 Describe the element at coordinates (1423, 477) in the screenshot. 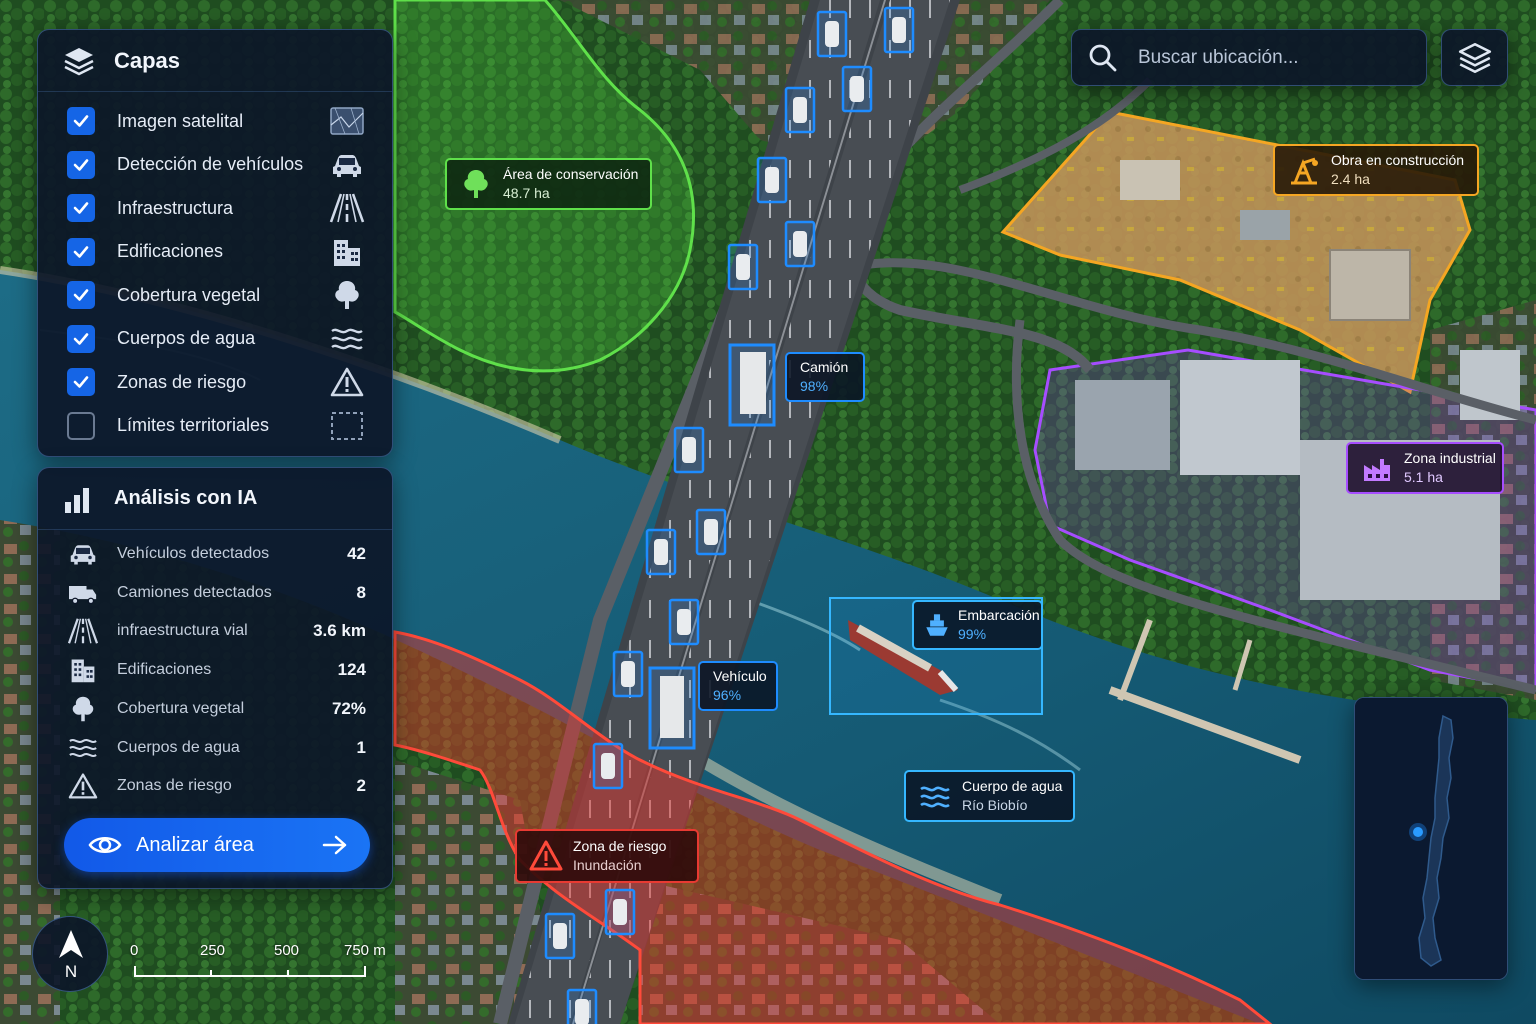

I see `callout-subtitle: 5.1 ha` at that location.